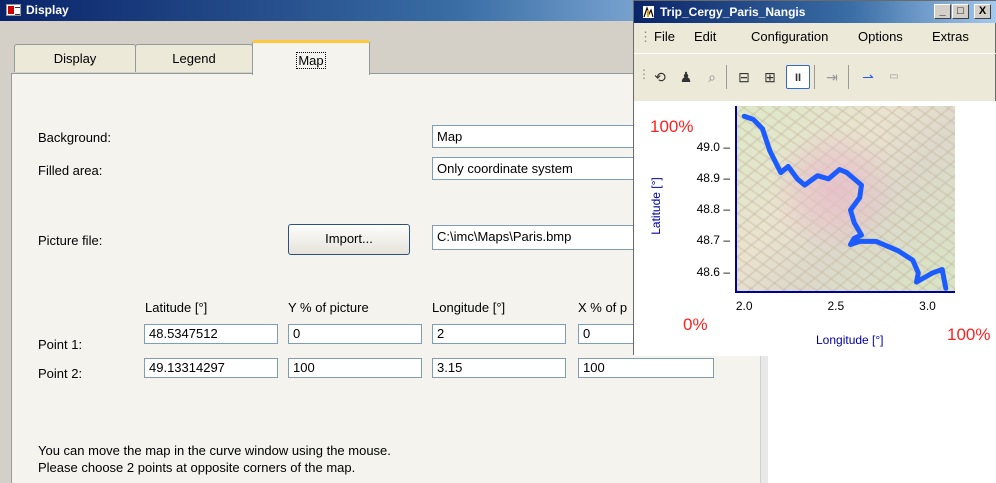 The image size is (996, 483). What do you see at coordinates (211, 334) in the screenshot?
I see `point1-latitude-field: 48.5347512` at bounding box center [211, 334].